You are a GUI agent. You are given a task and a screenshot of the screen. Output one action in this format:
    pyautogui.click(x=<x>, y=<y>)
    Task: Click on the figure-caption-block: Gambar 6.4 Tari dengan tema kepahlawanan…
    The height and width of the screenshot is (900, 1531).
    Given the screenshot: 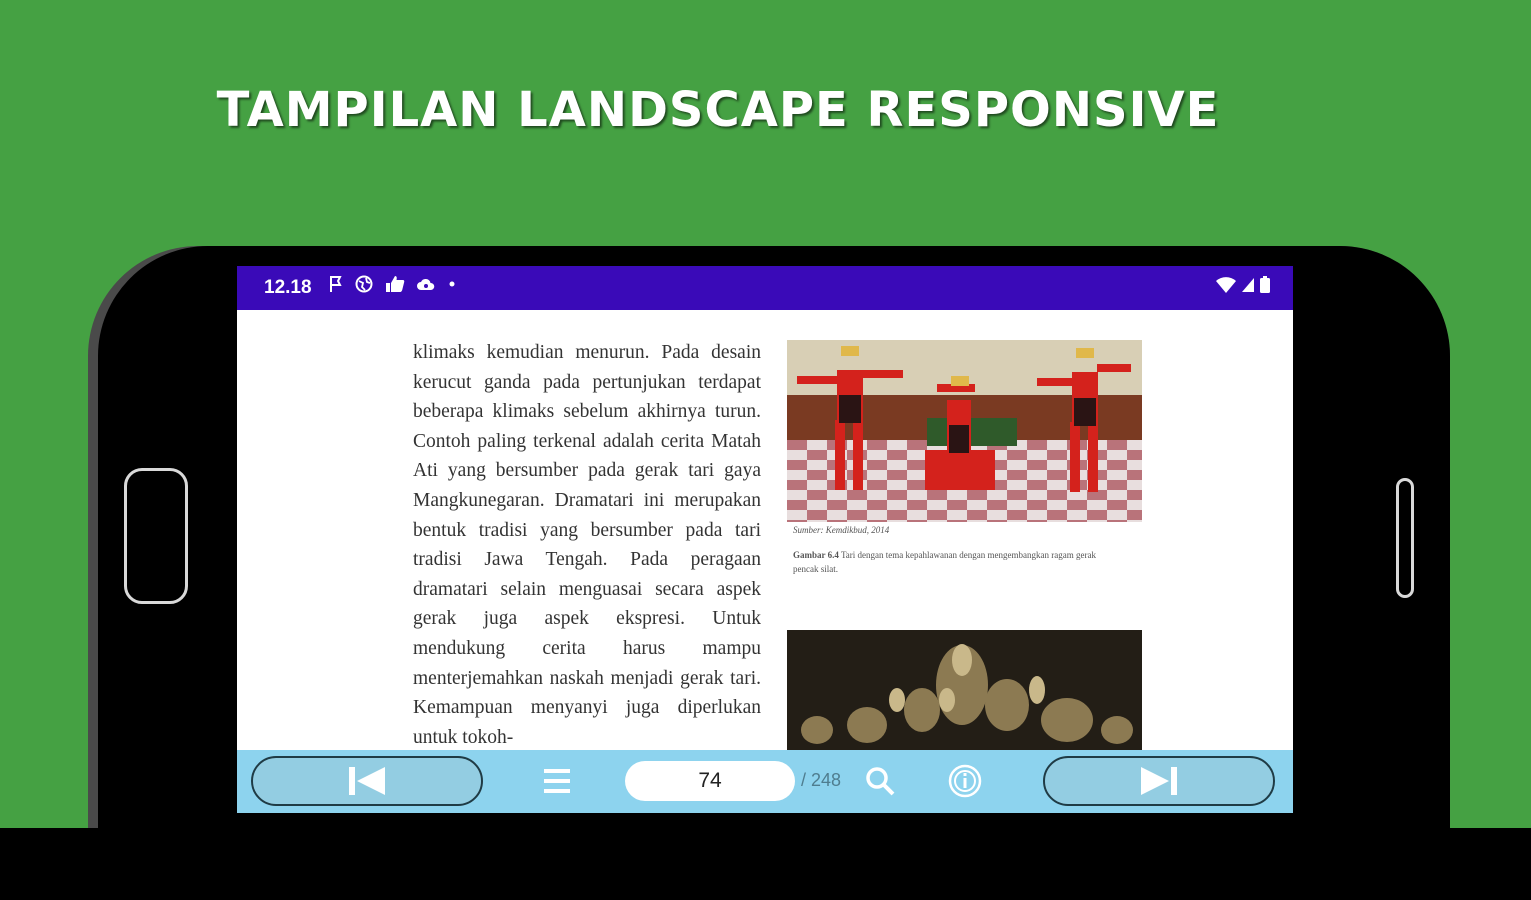 What is the action you would take?
    pyautogui.click(x=958, y=562)
    